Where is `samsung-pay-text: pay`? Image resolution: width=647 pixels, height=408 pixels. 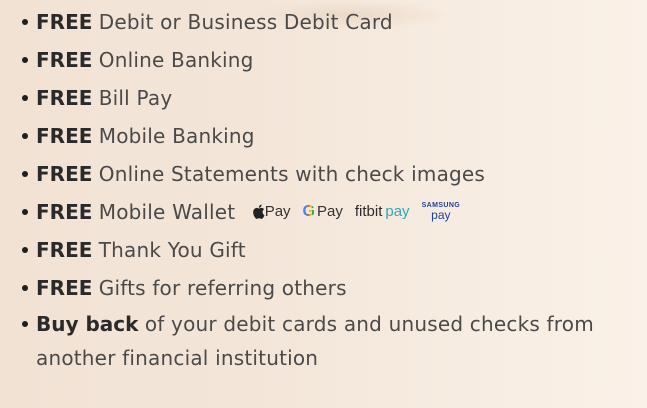 samsung-pay-text: pay is located at coordinates (441, 215).